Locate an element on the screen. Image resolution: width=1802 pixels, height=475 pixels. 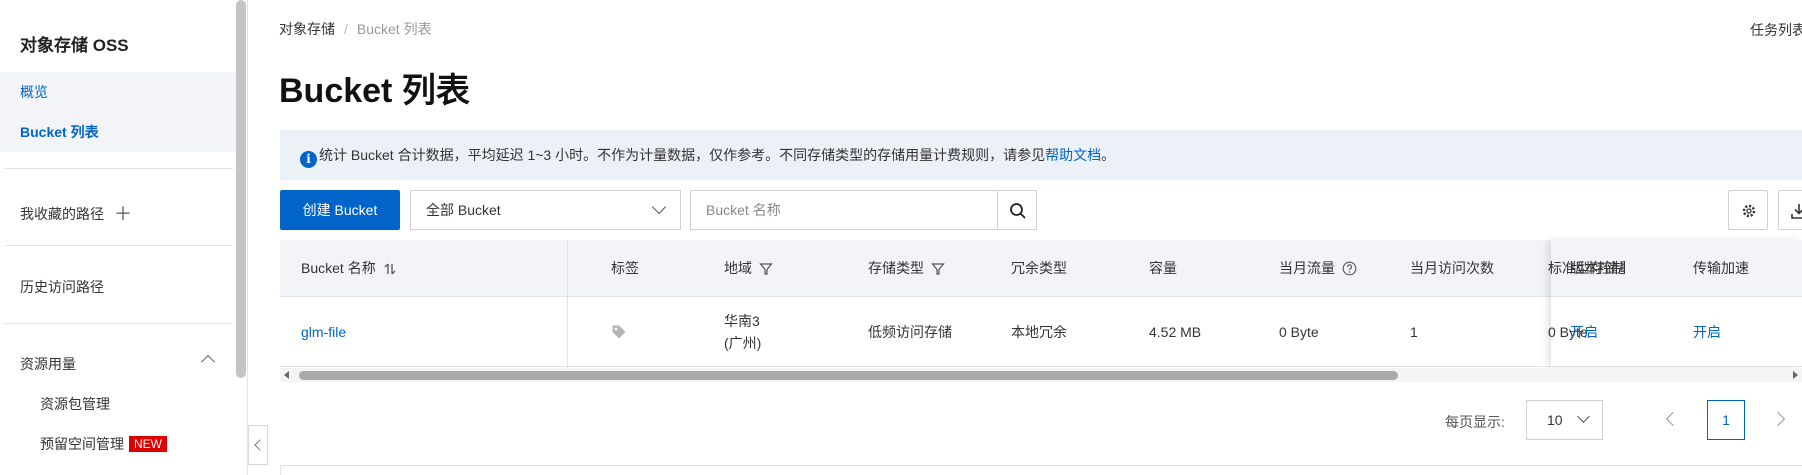
sidebar-item-history: 历史访问路径 is located at coordinates (62, 287).